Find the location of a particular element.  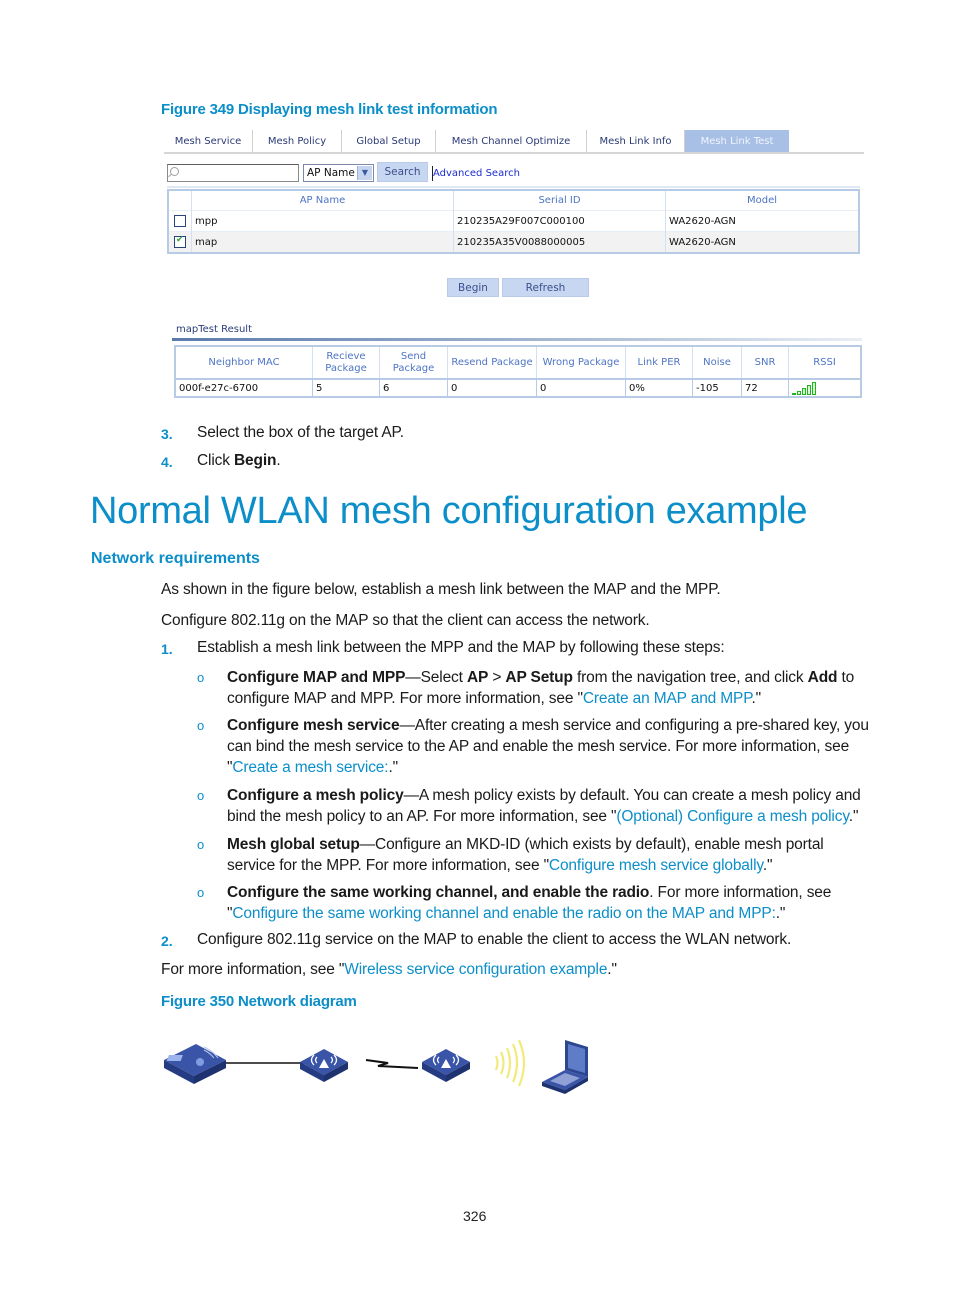

column-header-resend-package: Resend Package is located at coordinates (492, 362).